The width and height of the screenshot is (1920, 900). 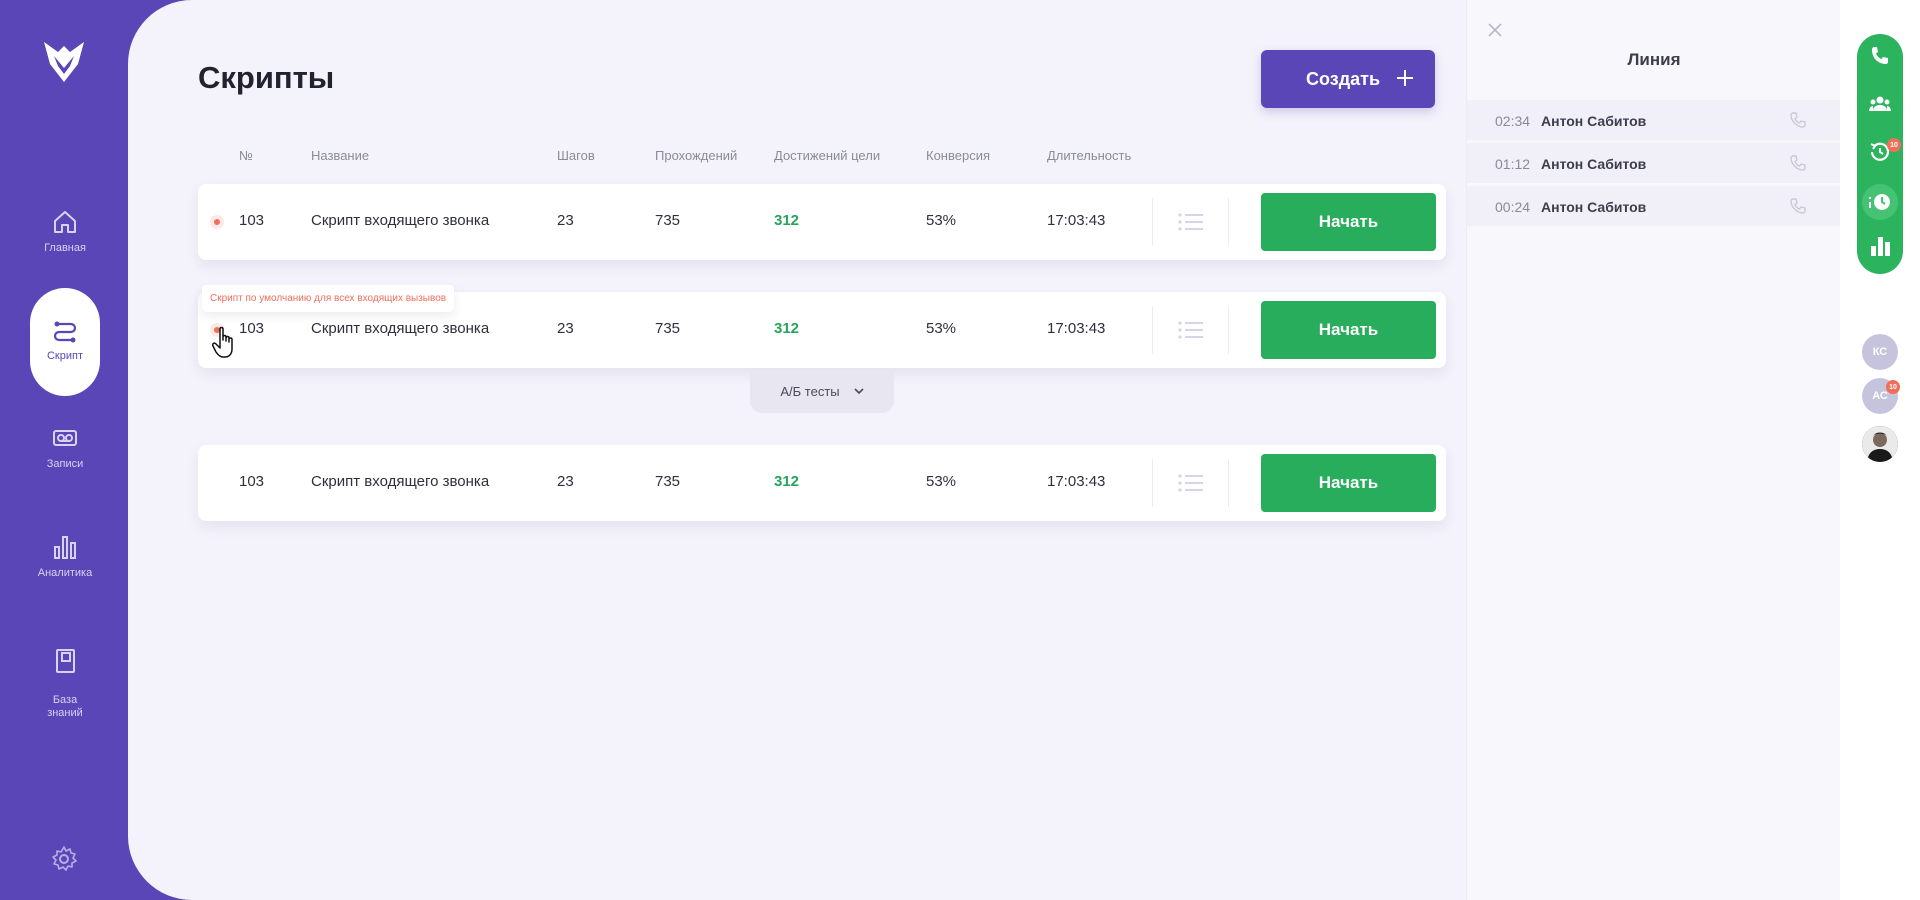 What do you see at coordinates (1654, 206) in the screenshot?
I see `call-list-item: 00:24 Антон Сабитов` at bounding box center [1654, 206].